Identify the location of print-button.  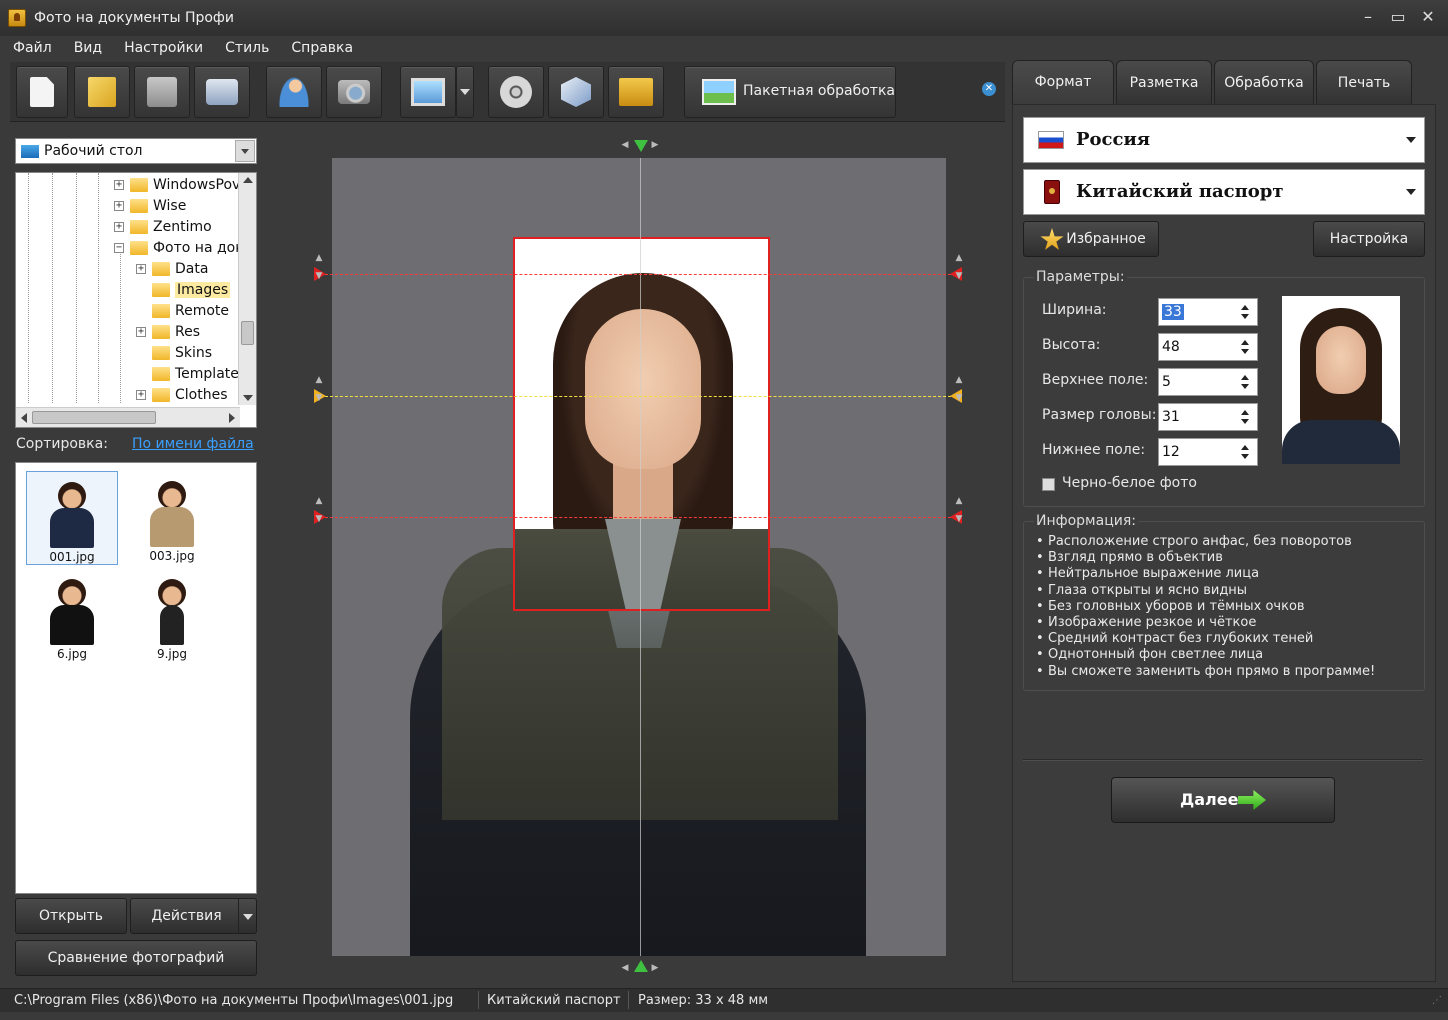
(222, 92).